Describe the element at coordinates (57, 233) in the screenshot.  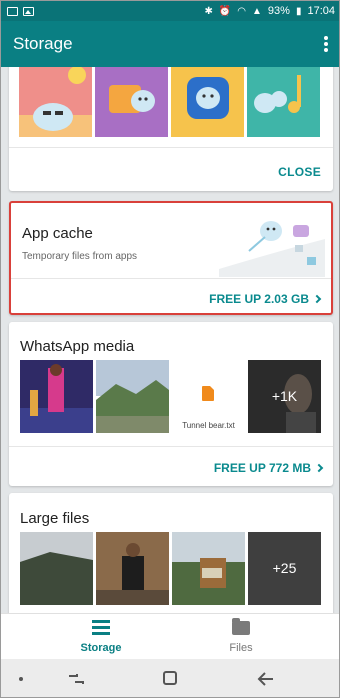
I see `card-title: App cache` at that location.